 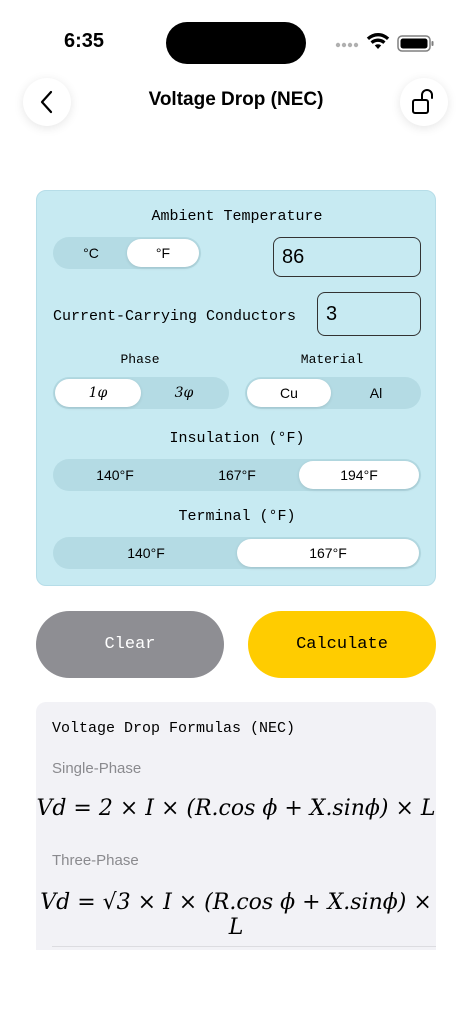 What do you see at coordinates (237, 438) in the screenshot?
I see `insulation-label: Insulation (°F)` at bounding box center [237, 438].